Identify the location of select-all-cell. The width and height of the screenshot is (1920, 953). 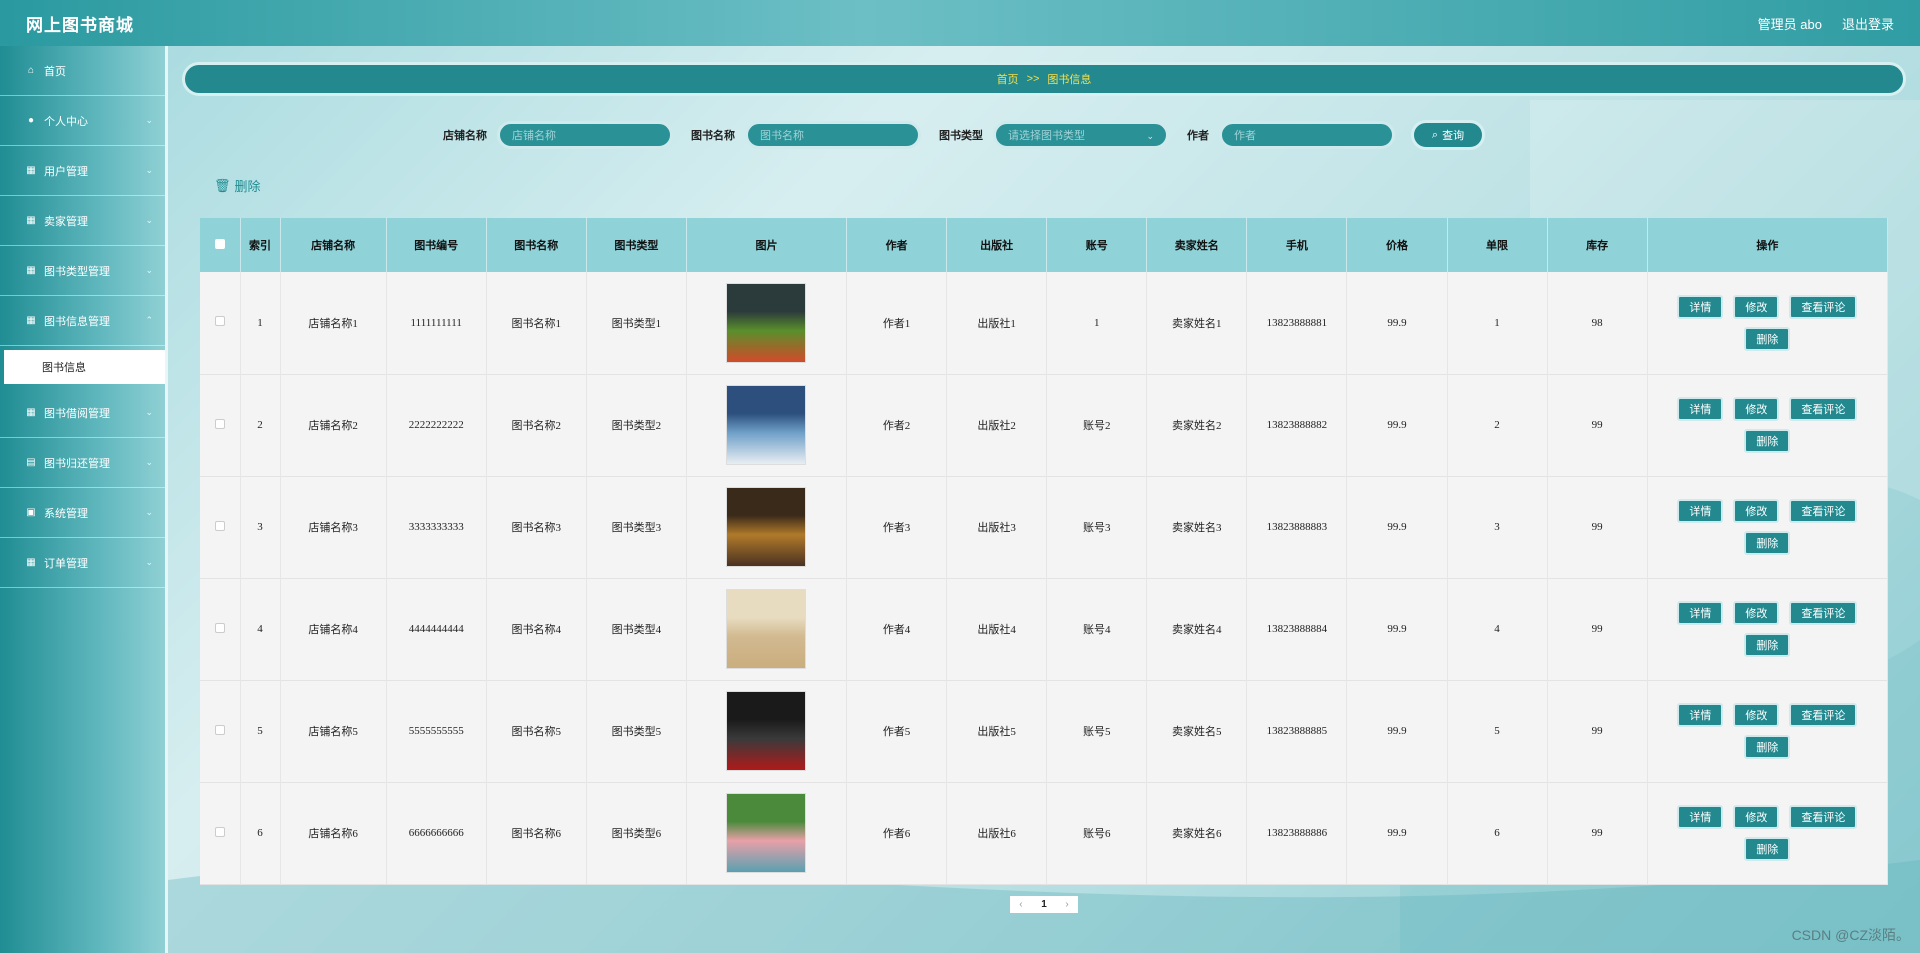
(220, 245).